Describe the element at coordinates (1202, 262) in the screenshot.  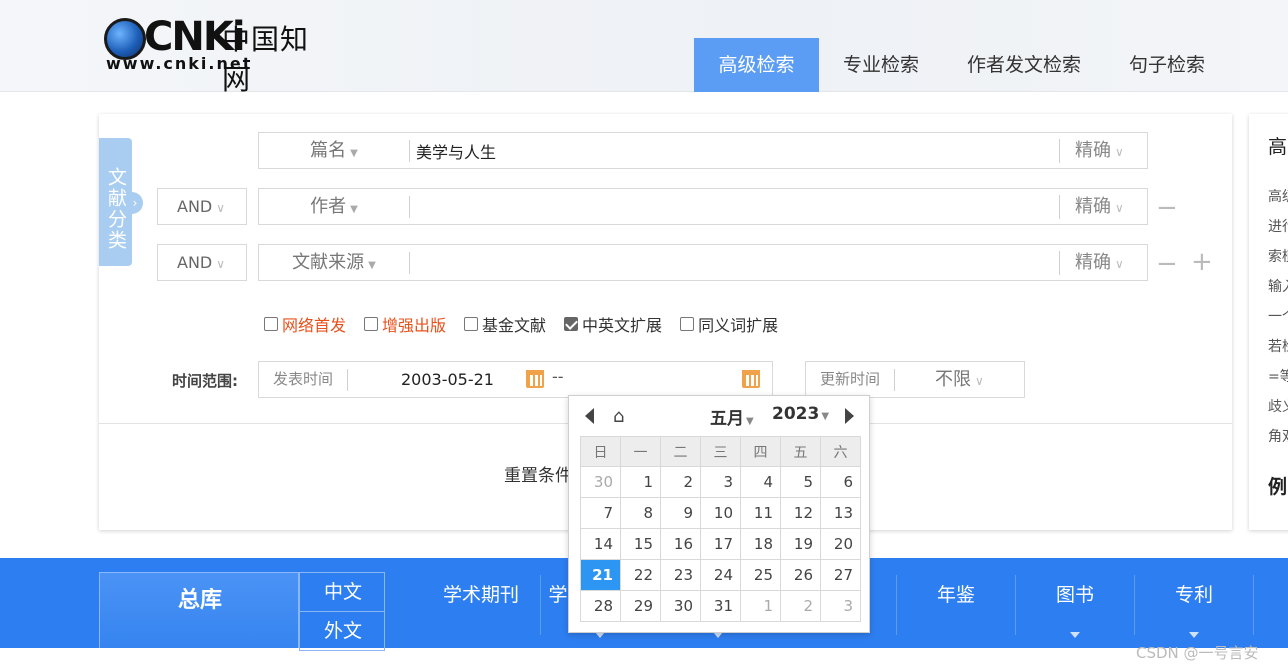
I see `add-row-button: +` at that location.